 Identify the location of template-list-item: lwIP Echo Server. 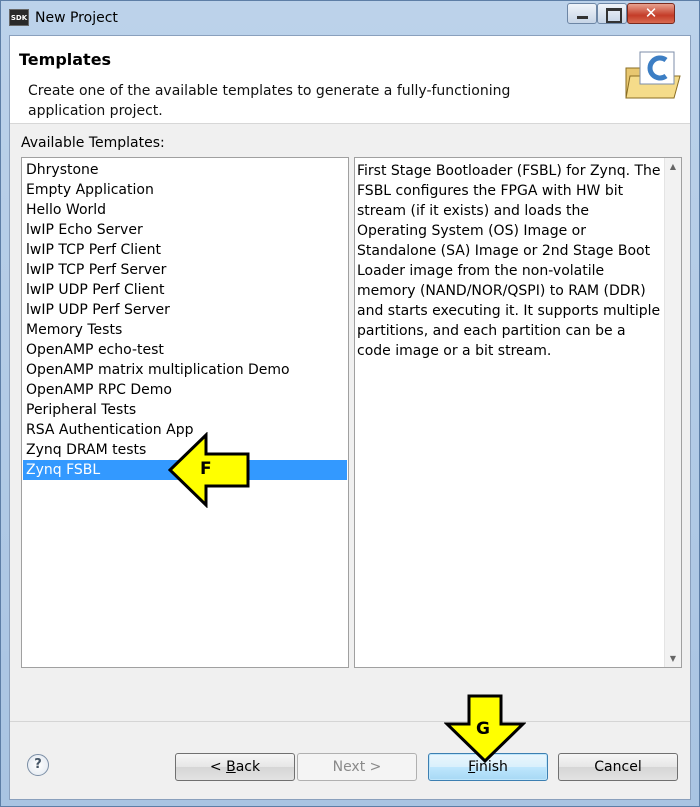
(185, 230).